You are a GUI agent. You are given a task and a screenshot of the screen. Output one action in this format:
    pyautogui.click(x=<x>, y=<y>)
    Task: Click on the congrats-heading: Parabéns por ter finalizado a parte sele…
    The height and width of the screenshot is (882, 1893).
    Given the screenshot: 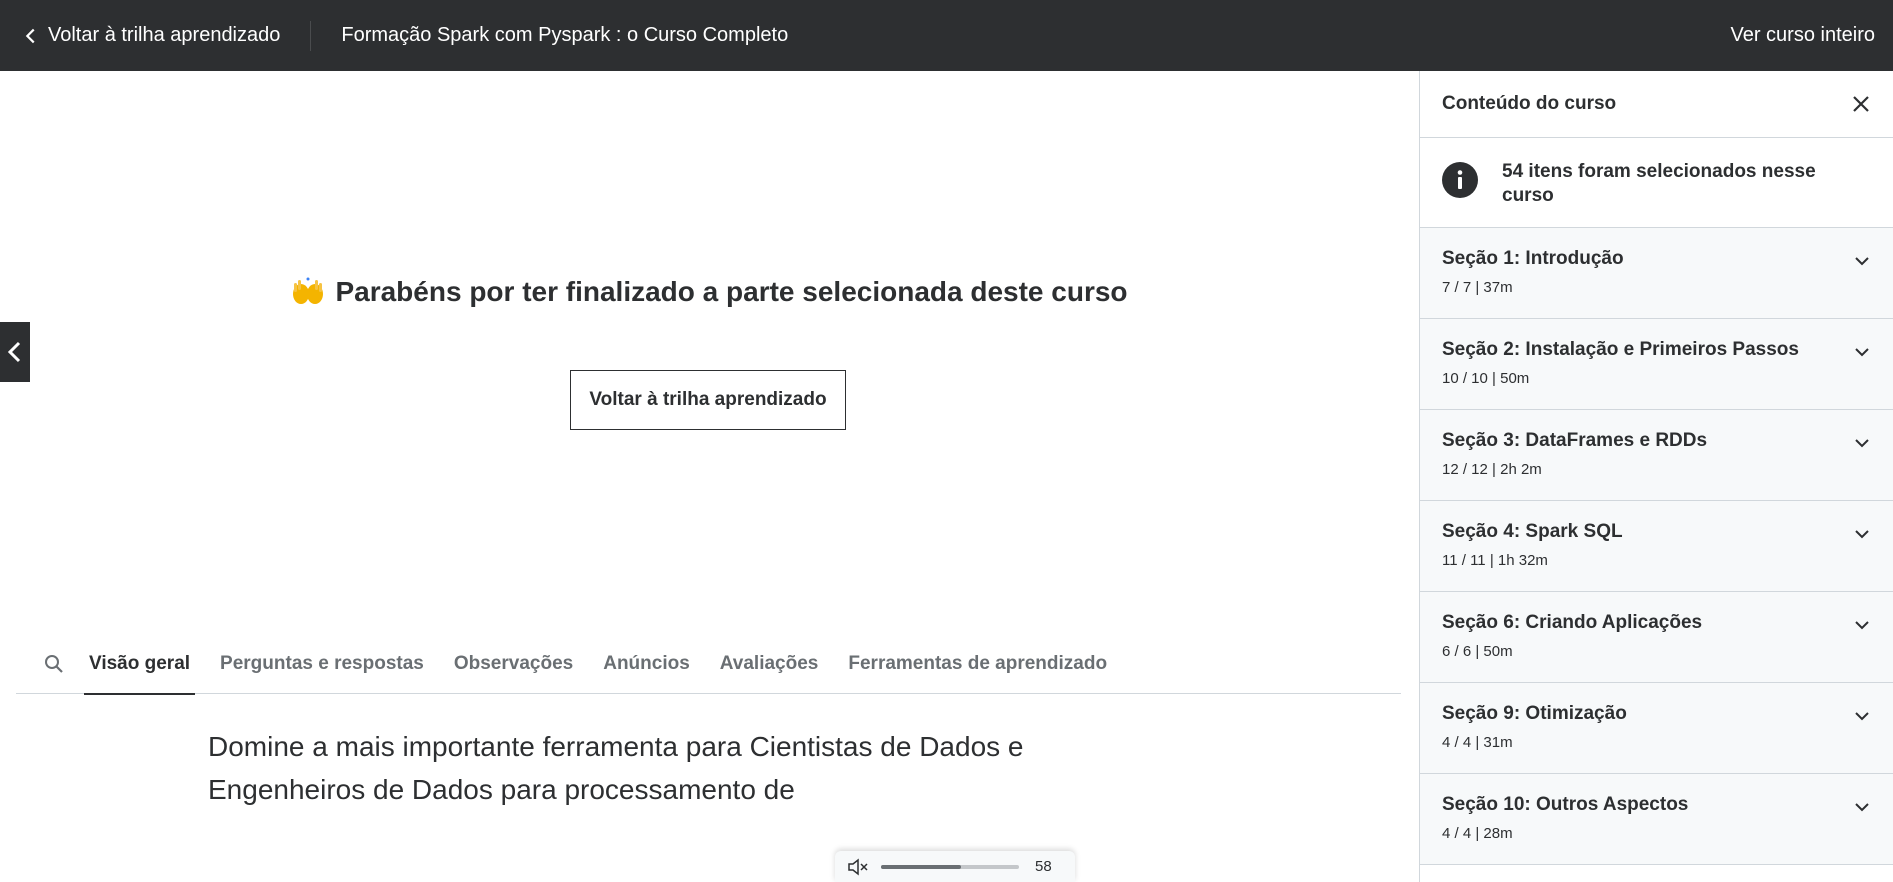 What is the action you would take?
    pyautogui.click(x=709, y=292)
    